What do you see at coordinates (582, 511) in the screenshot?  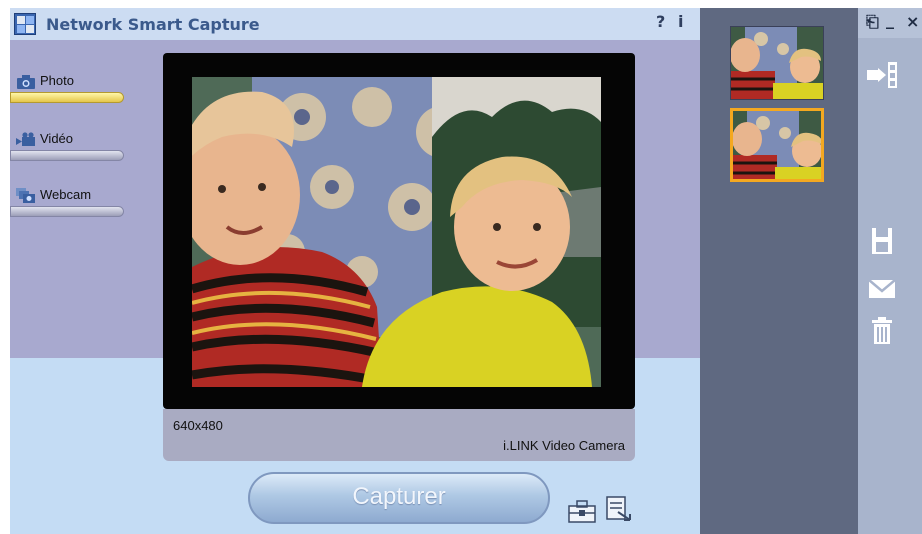 I see `settings-toolbox-icon` at bounding box center [582, 511].